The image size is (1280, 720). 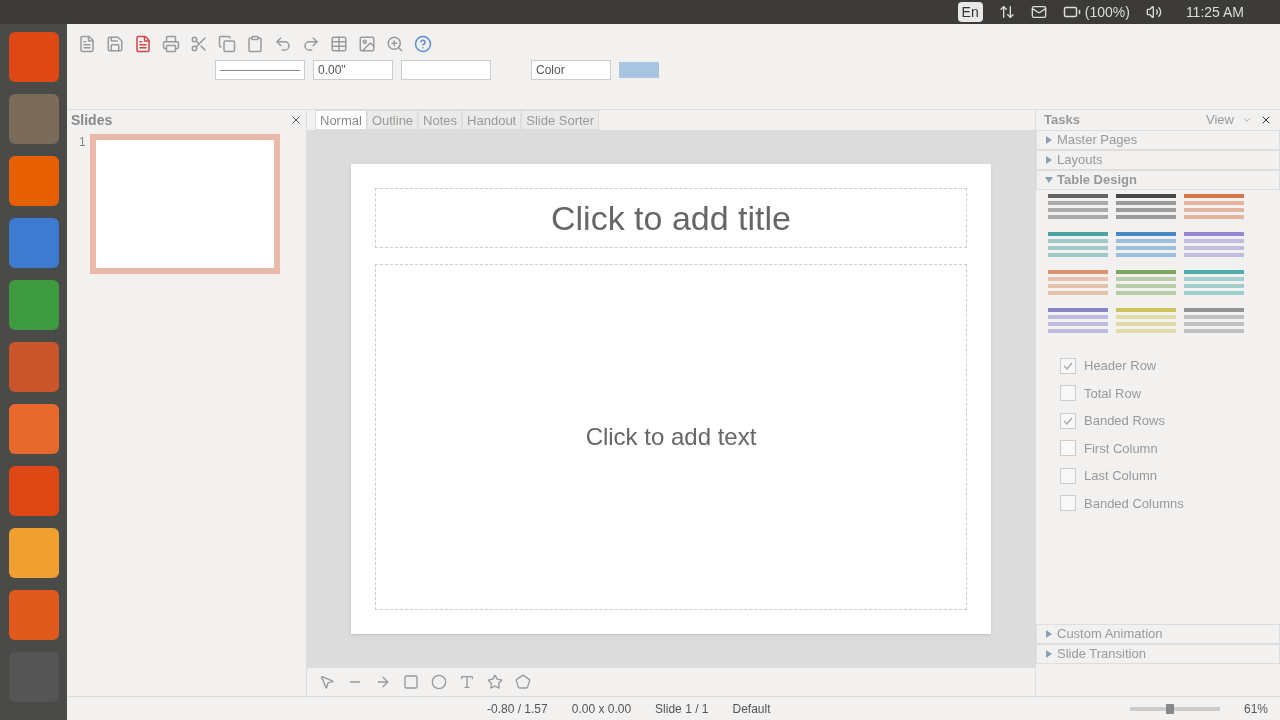 What do you see at coordinates (1153, 12) in the screenshot?
I see `volume-icon` at bounding box center [1153, 12].